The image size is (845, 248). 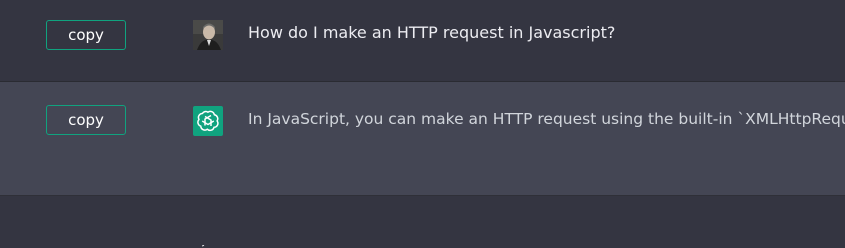 I want to click on copy-button-assistant: copy, so click(x=86, y=120).